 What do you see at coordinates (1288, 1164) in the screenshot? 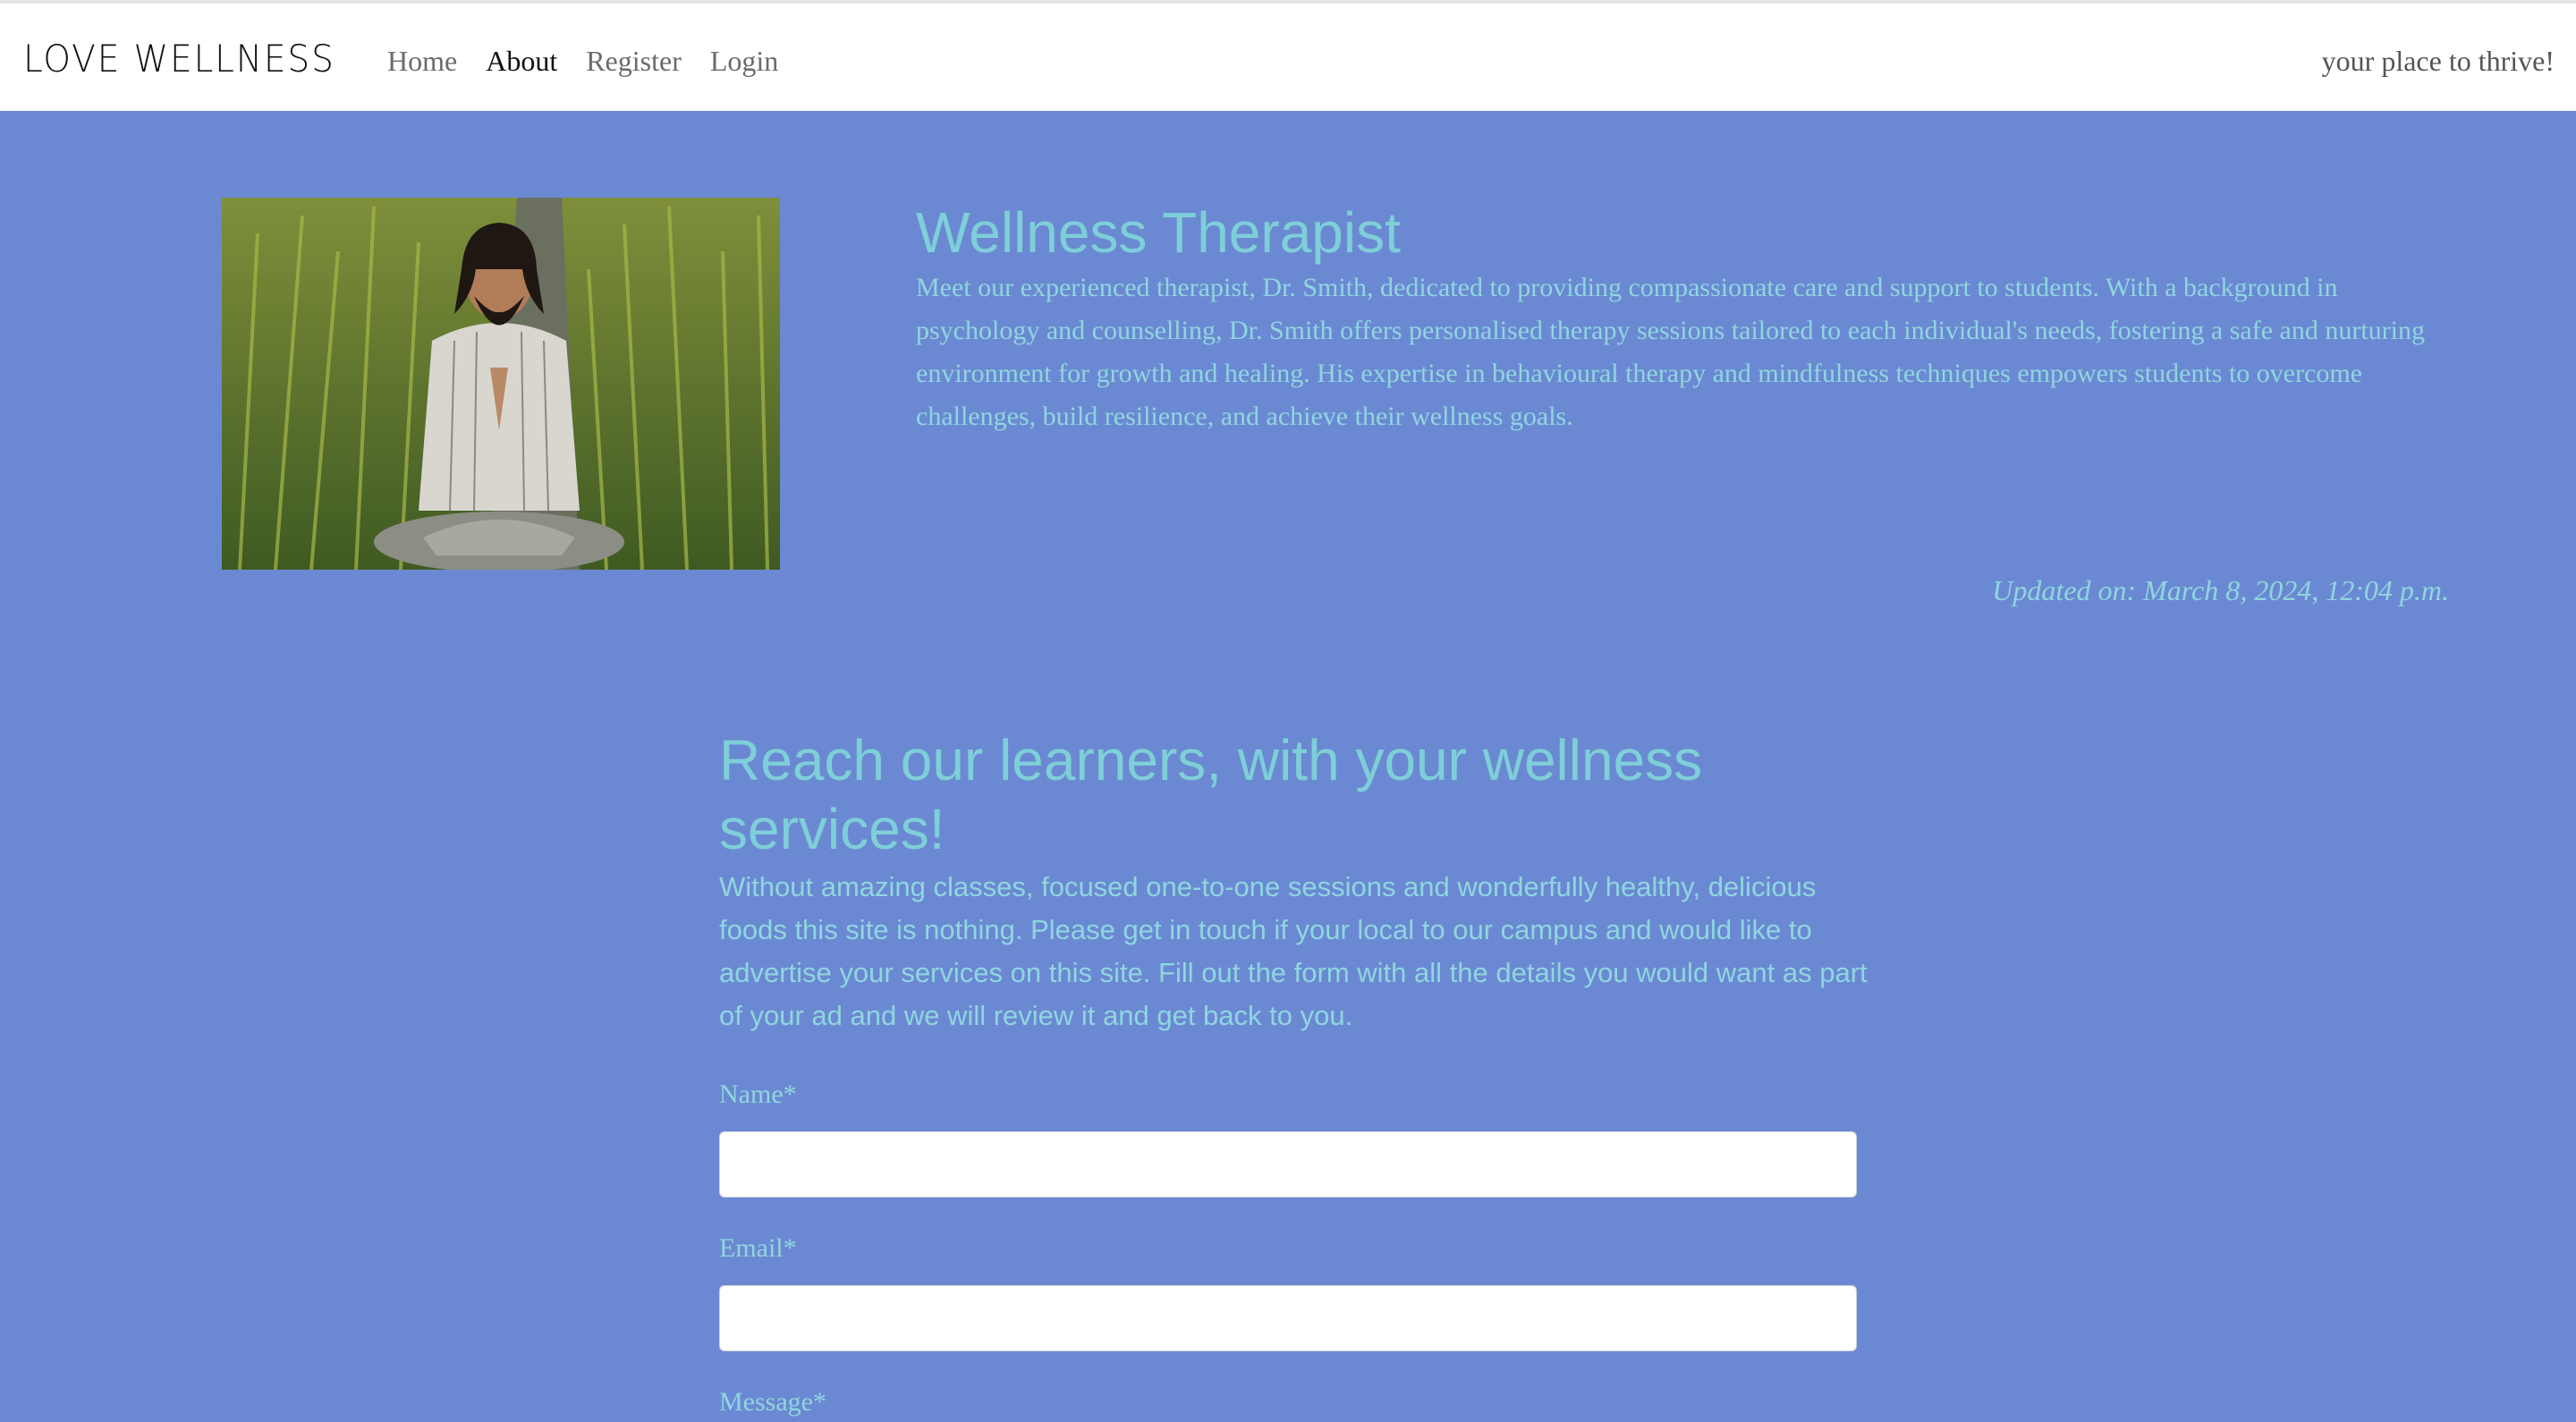
I see `name-input` at bounding box center [1288, 1164].